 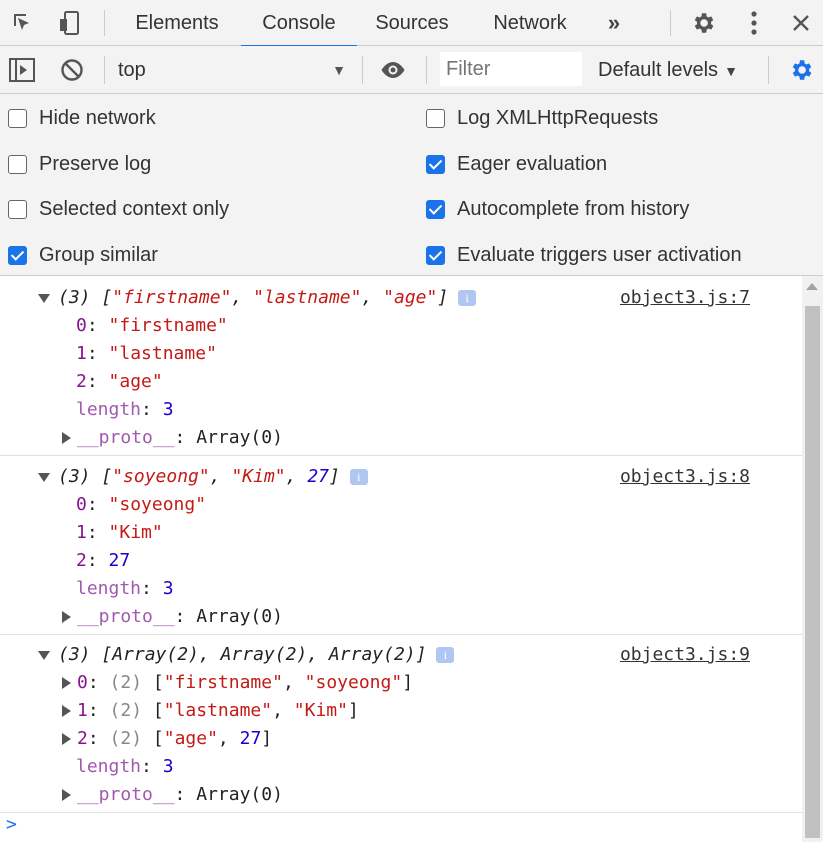 What do you see at coordinates (353, 682) in the screenshot?
I see `entry-item: "soyeong"` at bounding box center [353, 682].